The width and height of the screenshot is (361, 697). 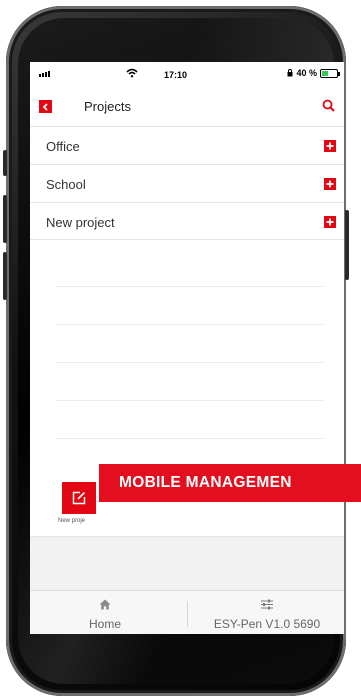 What do you see at coordinates (132, 74) in the screenshot?
I see `wifi-icon` at bounding box center [132, 74].